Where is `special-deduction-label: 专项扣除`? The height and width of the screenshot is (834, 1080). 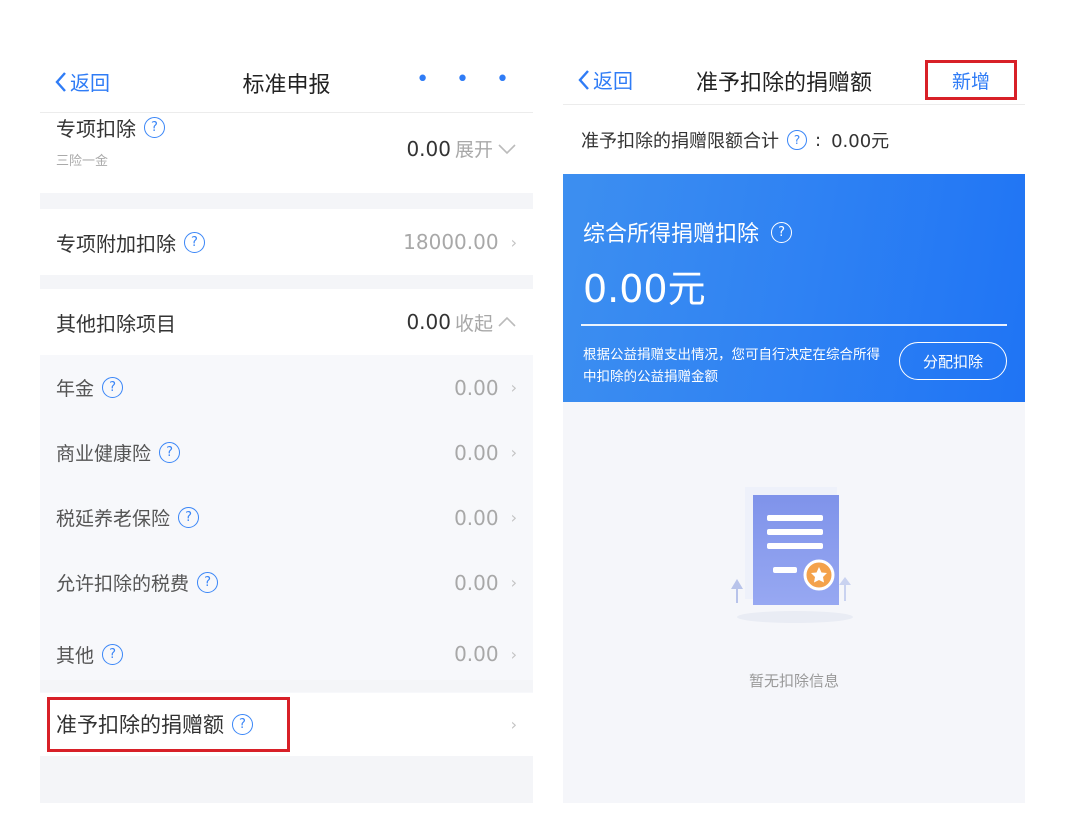
special-deduction-label: 专项扣除 is located at coordinates (96, 129).